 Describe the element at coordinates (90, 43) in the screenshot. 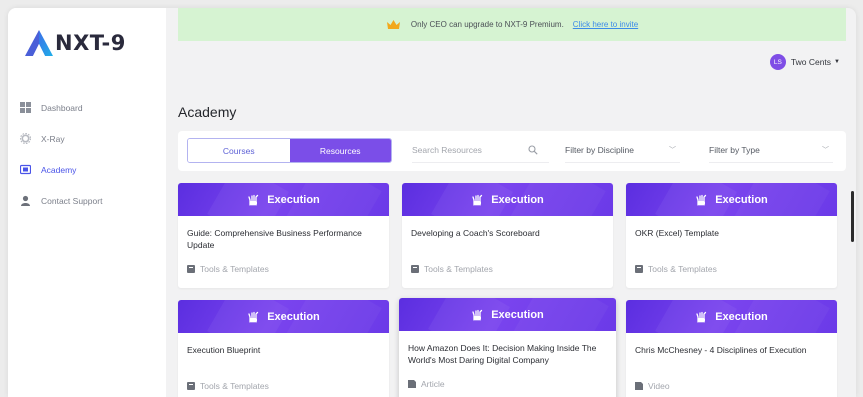

I see `logo-text: NXT-9` at that location.